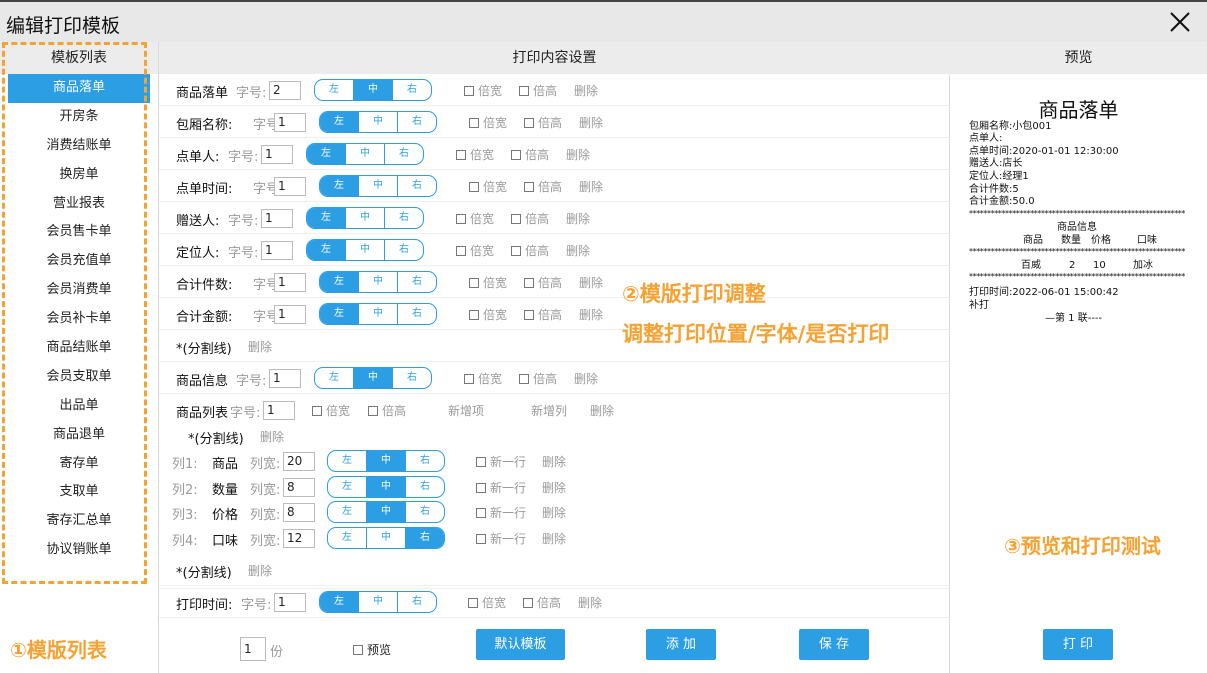 This screenshot has width=1207, height=673. Describe the element at coordinates (79, 377) in the screenshot. I see `template-item-10: 会员支取单` at that location.